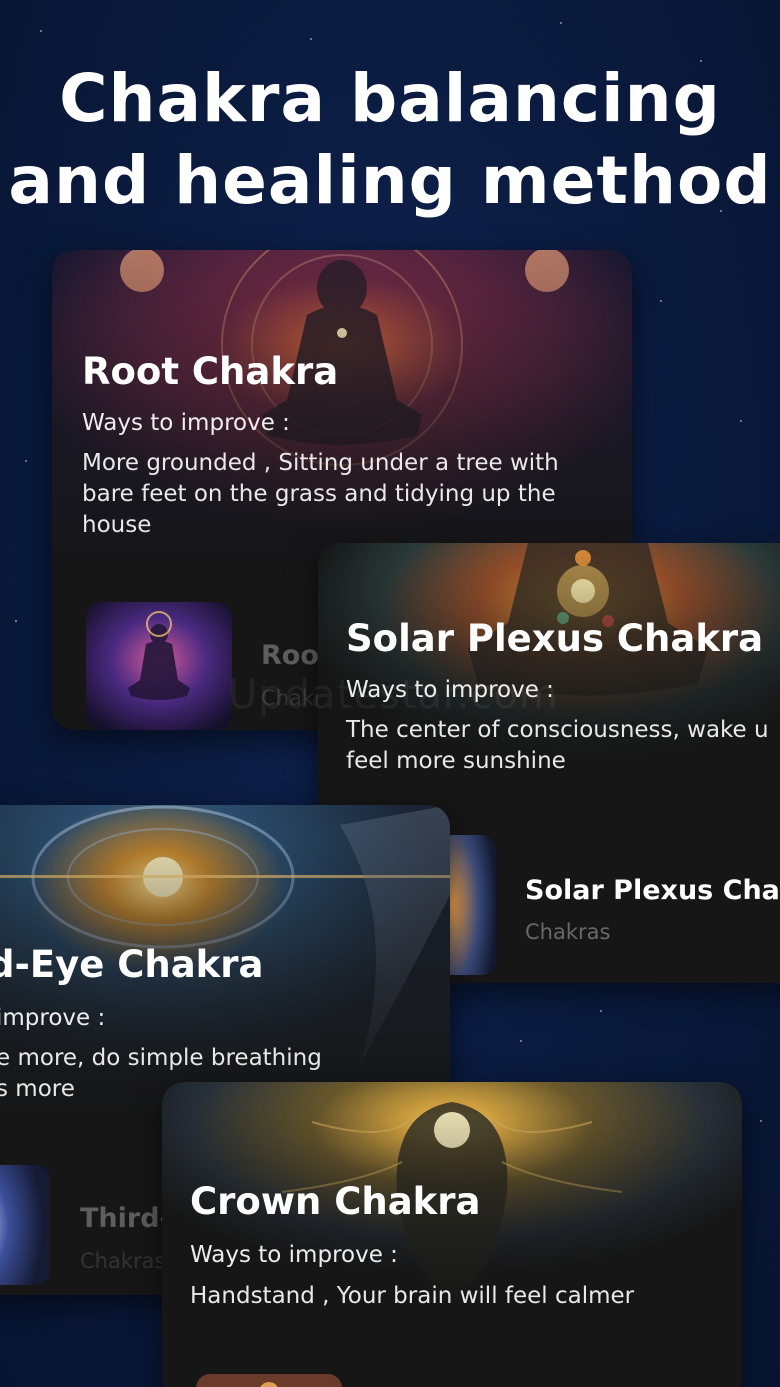  I want to click on headline-line-1: Chakra balancing, so click(390, 98).